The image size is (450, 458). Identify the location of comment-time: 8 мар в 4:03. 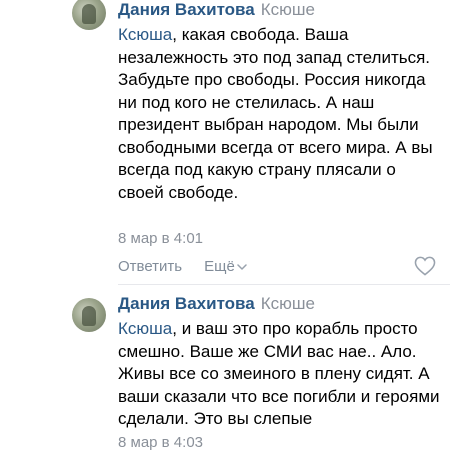
(160, 443).